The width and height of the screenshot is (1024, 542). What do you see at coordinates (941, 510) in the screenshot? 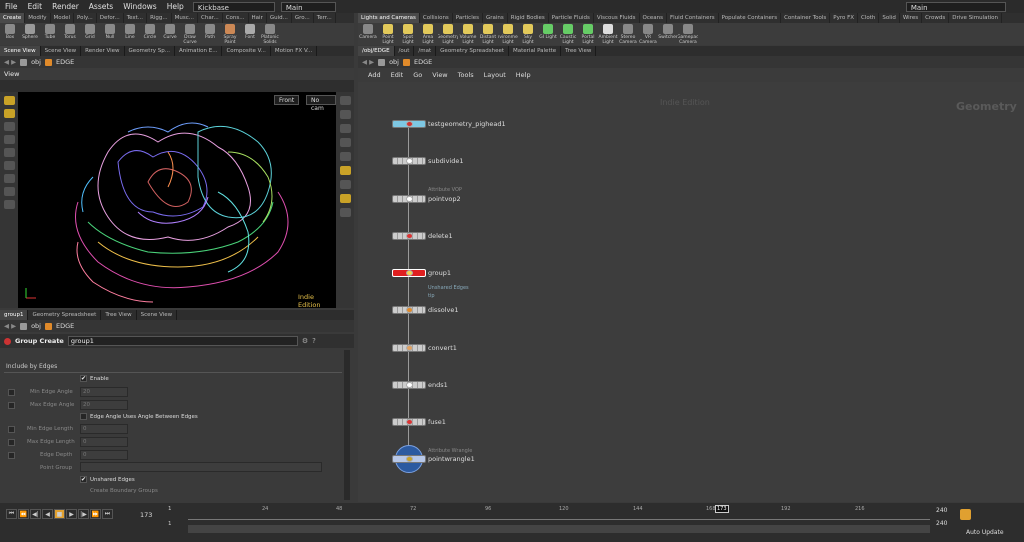
I see `end-frame: 240` at bounding box center [941, 510].